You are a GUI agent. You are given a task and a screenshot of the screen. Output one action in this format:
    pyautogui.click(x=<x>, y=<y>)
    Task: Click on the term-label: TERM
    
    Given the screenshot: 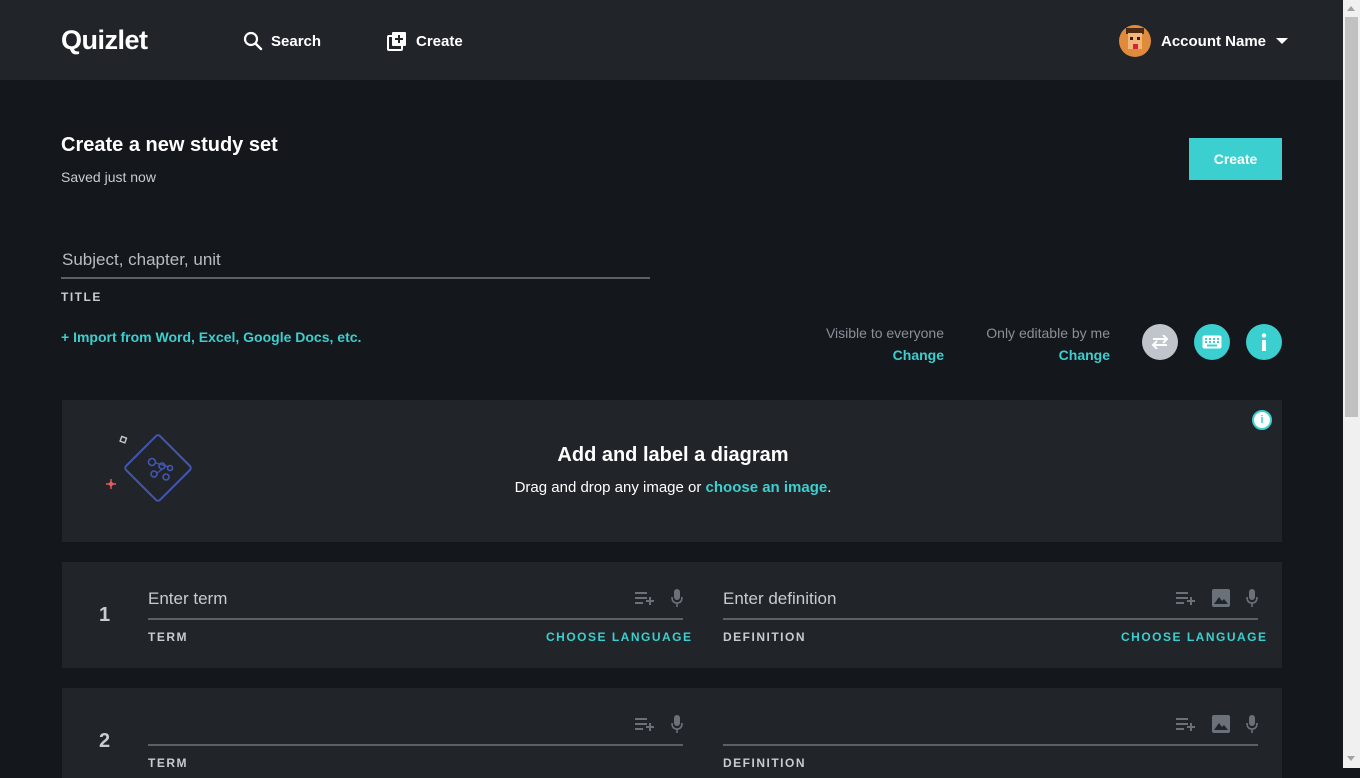 What is the action you would take?
    pyautogui.click(x=168, y=637)
    